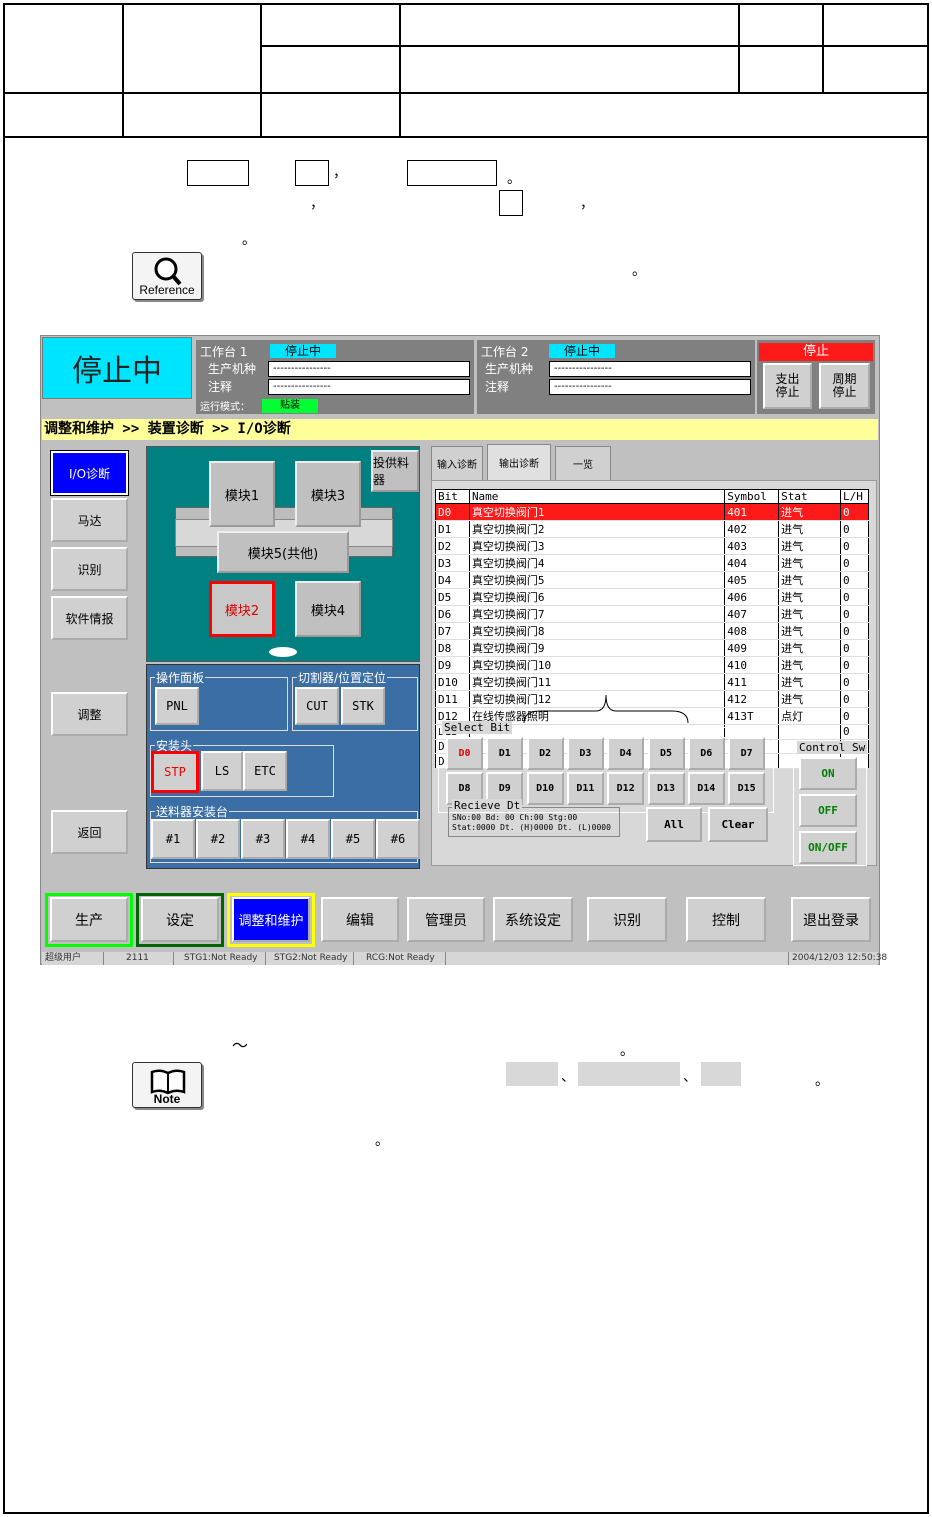  Describe the element at coordinates (652, 631) in the screenshot. I see `table-row: D7 真空切换阀门8 408 进气 0` at that location.